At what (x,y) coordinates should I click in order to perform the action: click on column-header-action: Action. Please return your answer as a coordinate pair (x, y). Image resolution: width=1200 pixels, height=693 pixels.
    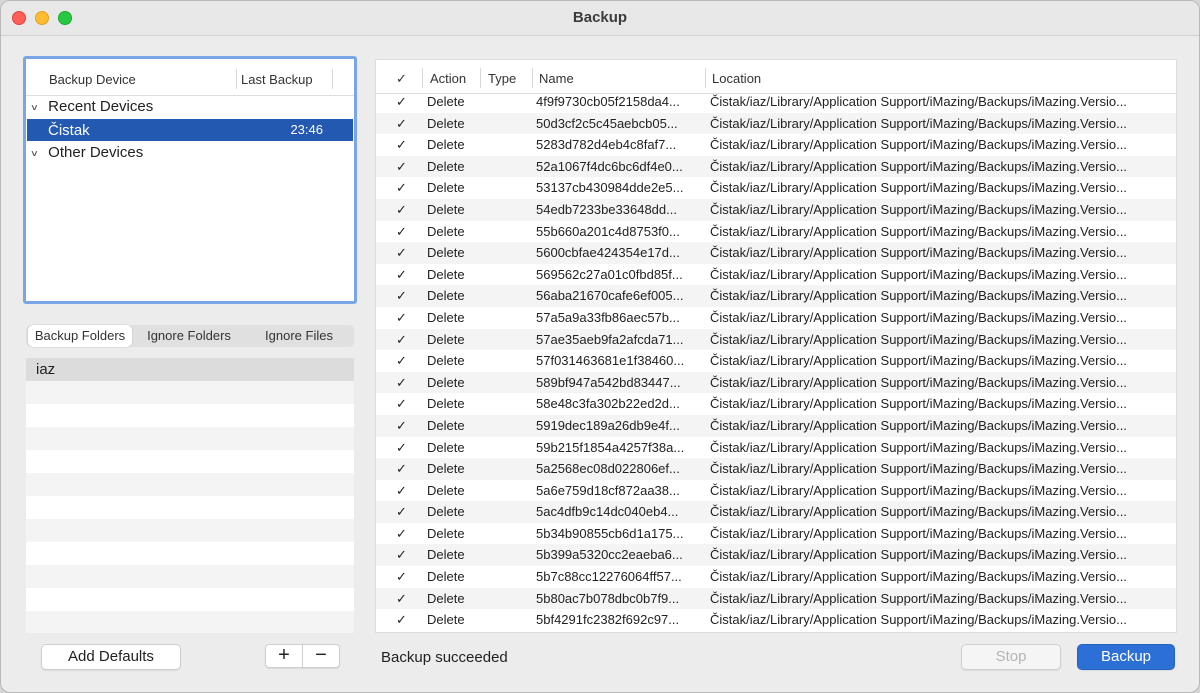
    Looking at the image, I should click on (448, 78).